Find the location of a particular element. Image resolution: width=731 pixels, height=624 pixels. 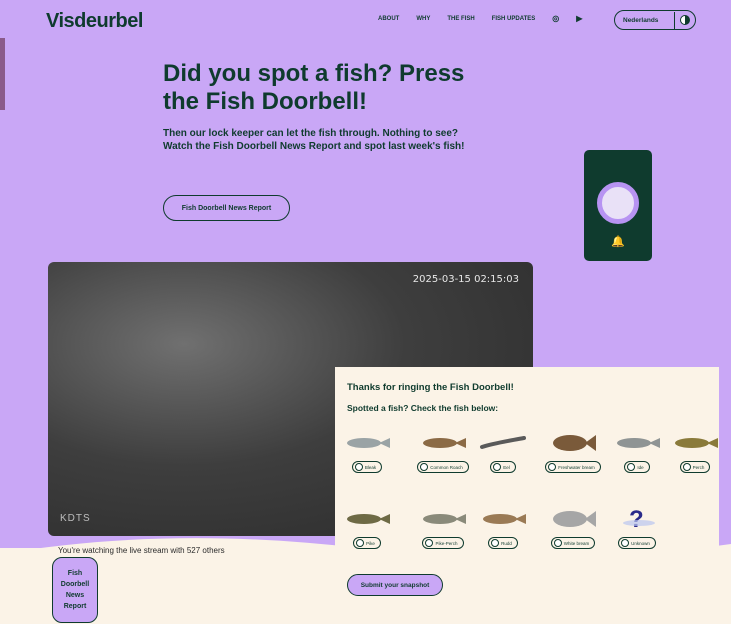

fish-radio: White bream is located at coordinates (573, 543).